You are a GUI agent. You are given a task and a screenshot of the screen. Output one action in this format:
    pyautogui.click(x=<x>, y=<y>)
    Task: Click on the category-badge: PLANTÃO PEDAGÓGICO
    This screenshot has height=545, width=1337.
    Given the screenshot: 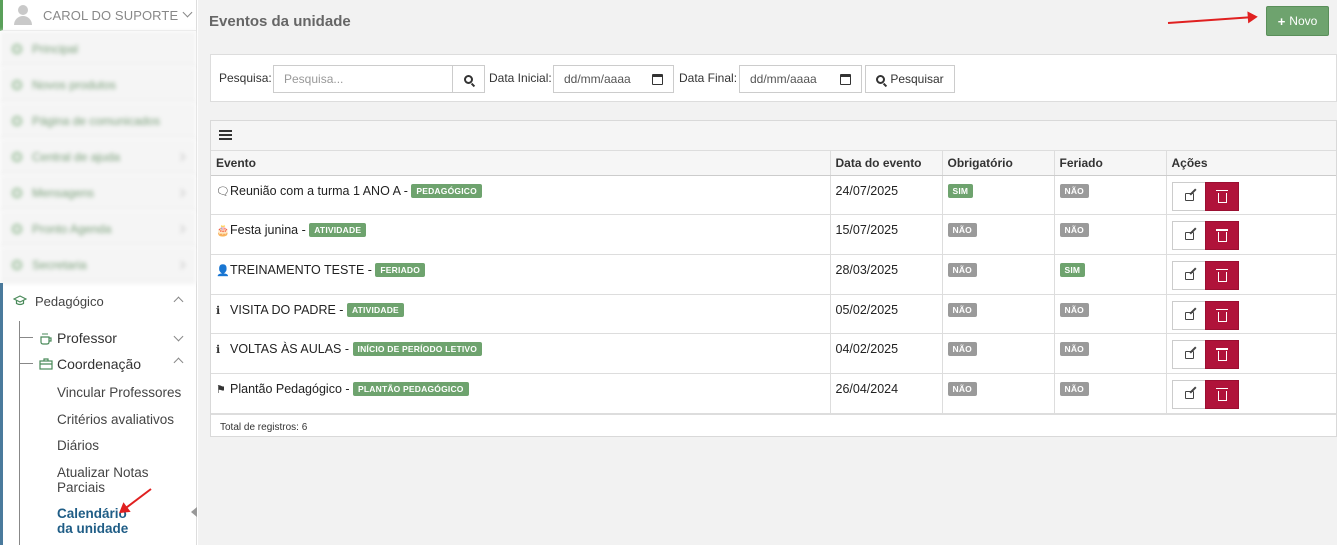 What is the action you would take?
    pyautogui.click(x=411, y=388)
    